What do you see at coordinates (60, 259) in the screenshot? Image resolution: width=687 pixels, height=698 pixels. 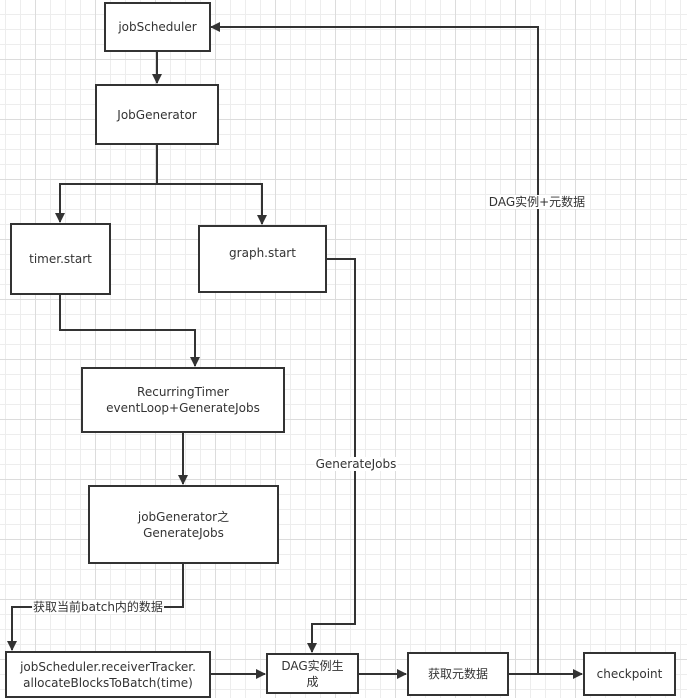 I see `node-timer-start: timer.start` at bounding box center [60, 259].